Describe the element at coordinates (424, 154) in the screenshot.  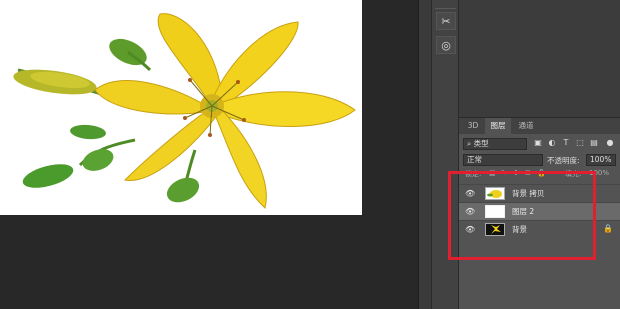
I see `panel-splitter` at that location.